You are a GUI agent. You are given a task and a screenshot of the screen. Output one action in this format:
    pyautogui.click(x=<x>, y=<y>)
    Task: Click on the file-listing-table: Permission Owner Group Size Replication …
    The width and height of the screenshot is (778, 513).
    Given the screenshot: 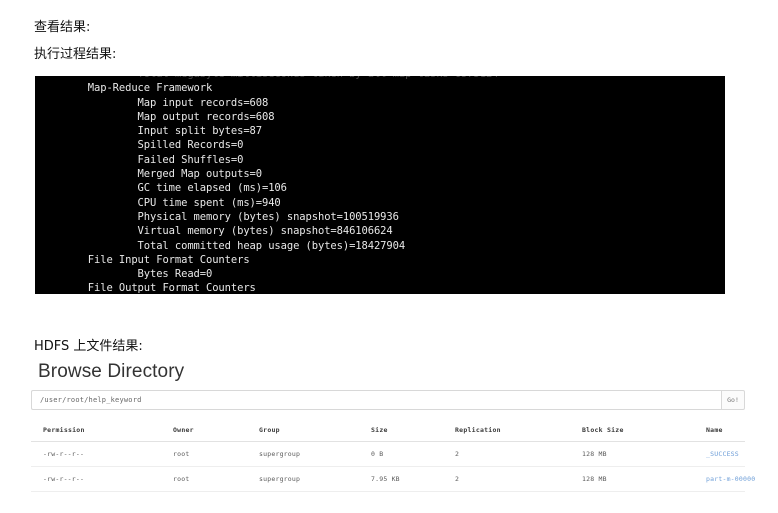 What is the action you would take?
    pyautogui.click(x=393, y=456)
    